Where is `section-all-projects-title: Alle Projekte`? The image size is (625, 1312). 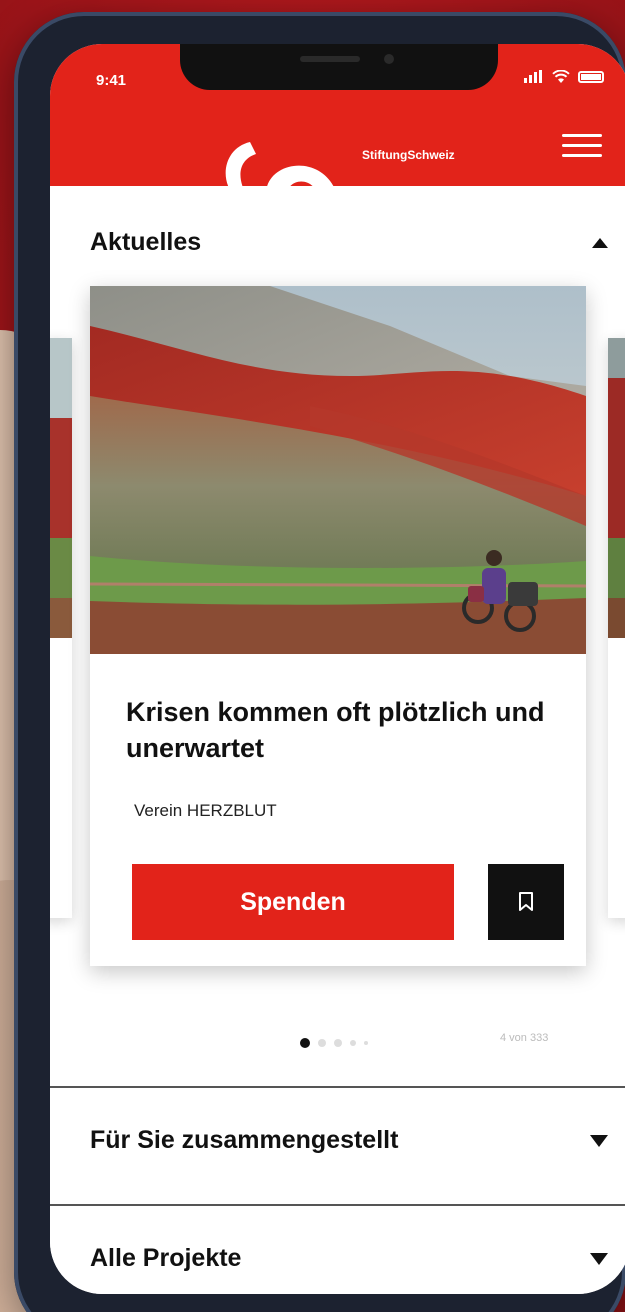 section-all-projects-title: Alle Projekte is located at coordinates (166, 1258).